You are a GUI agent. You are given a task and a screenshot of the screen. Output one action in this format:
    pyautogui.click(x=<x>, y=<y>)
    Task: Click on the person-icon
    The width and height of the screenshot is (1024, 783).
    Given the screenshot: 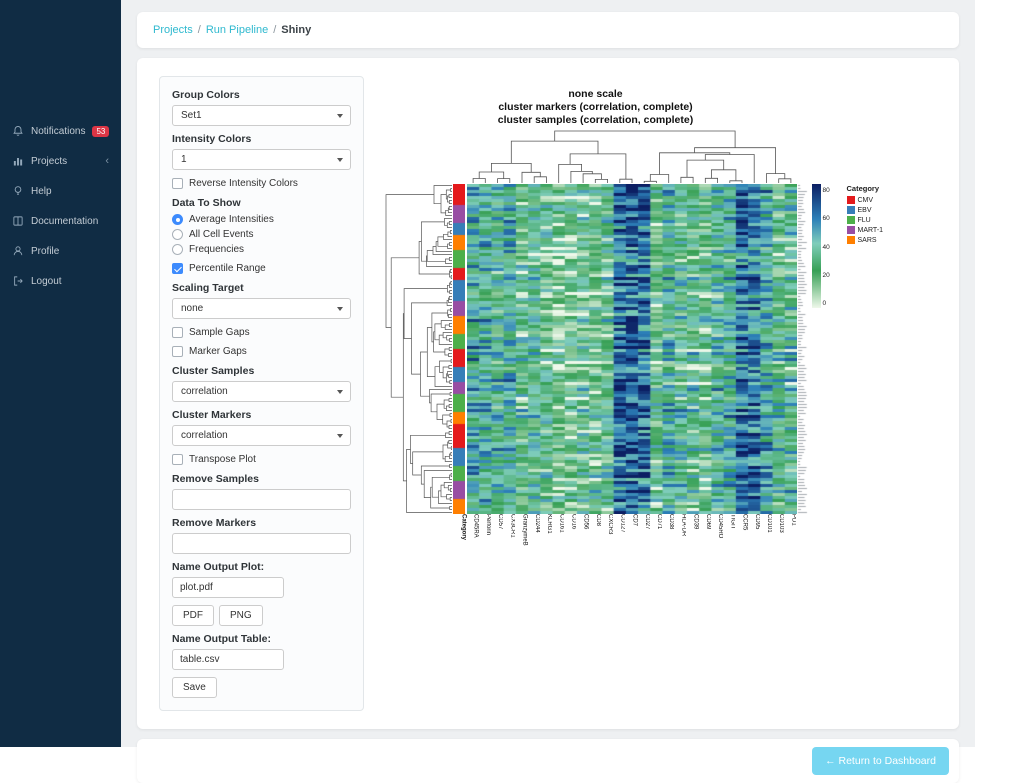 What is the action you would take?
    pyautogui.click(x=18, y=251)
    